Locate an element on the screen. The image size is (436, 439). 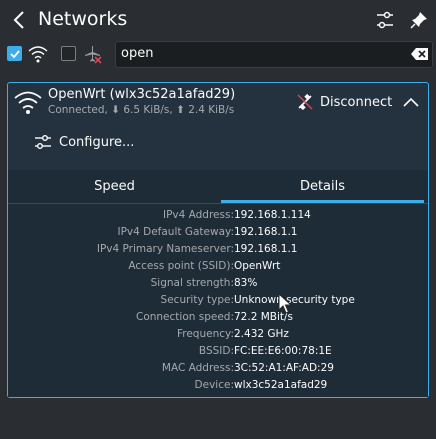
chevron-up-icon is located at coordinates (411, 102).